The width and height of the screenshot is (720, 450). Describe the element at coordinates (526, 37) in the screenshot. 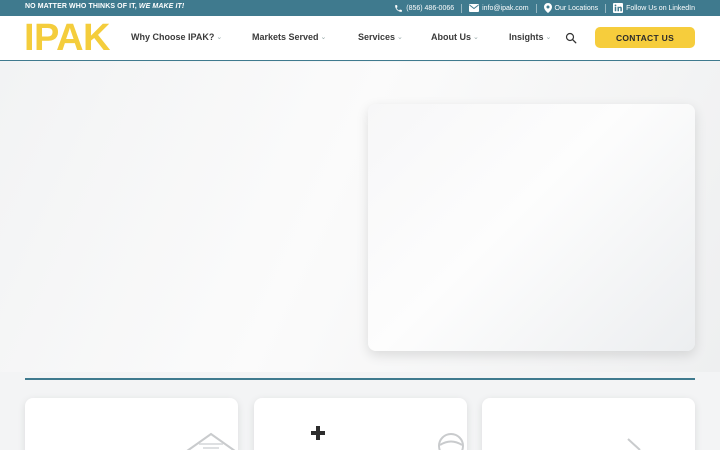

I see `nav-label: Insights` at that location.